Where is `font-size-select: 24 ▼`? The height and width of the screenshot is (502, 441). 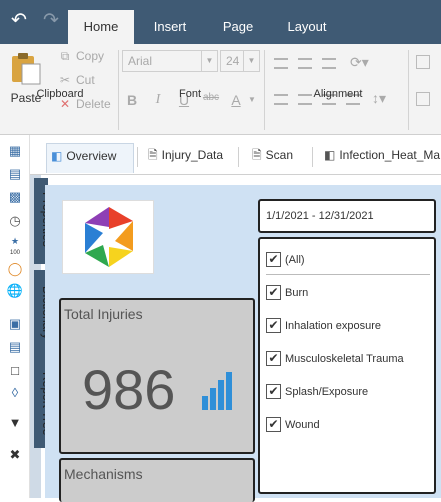 font-size-select: 24 ▼ is located at coordinates (240, 61).